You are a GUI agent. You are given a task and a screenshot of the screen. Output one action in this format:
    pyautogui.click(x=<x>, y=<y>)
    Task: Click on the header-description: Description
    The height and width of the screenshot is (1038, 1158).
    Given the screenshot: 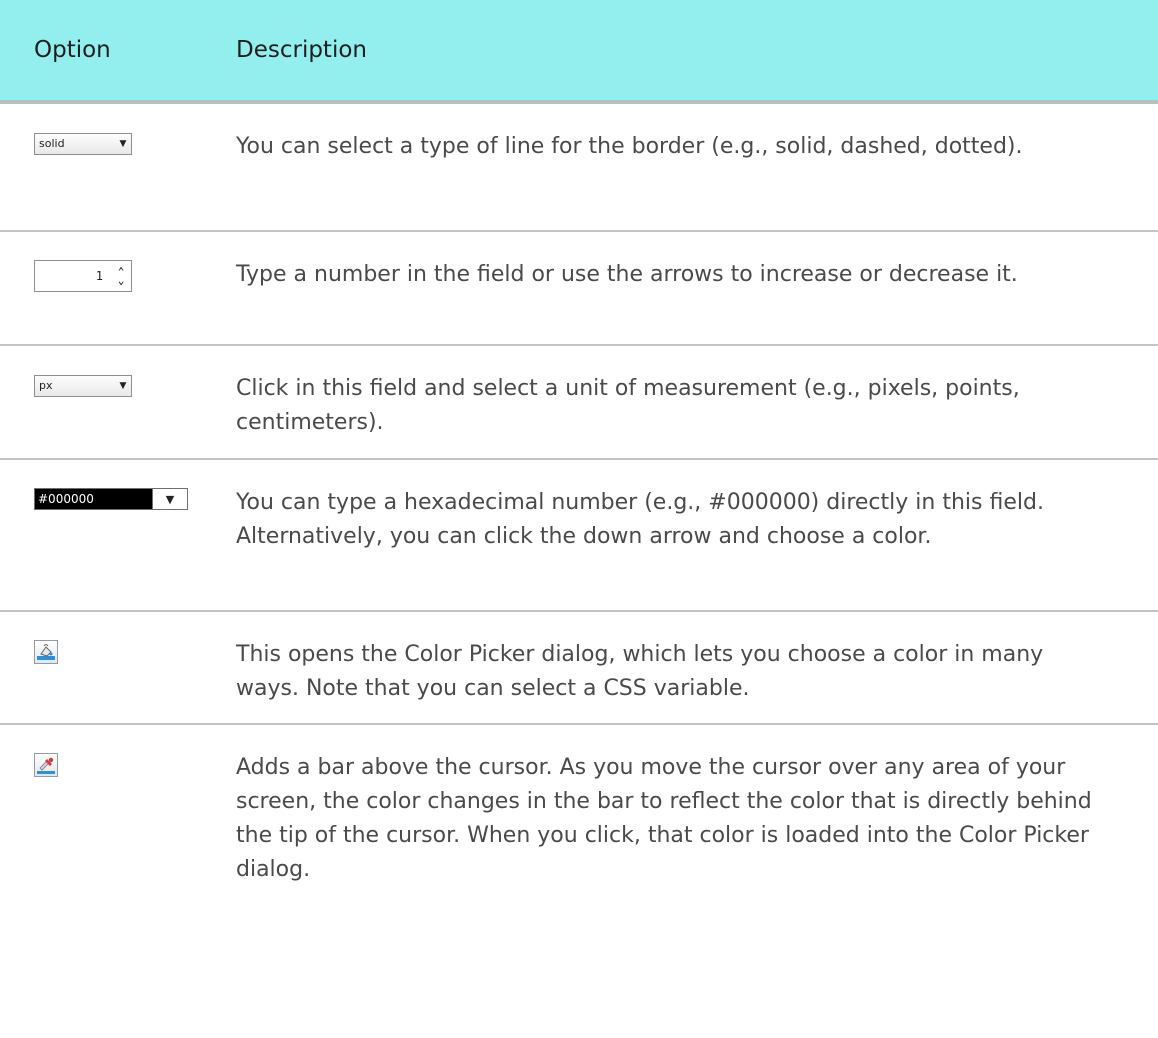 What is the action you would take?
    pyautogui.click(x=301, y=50)
    